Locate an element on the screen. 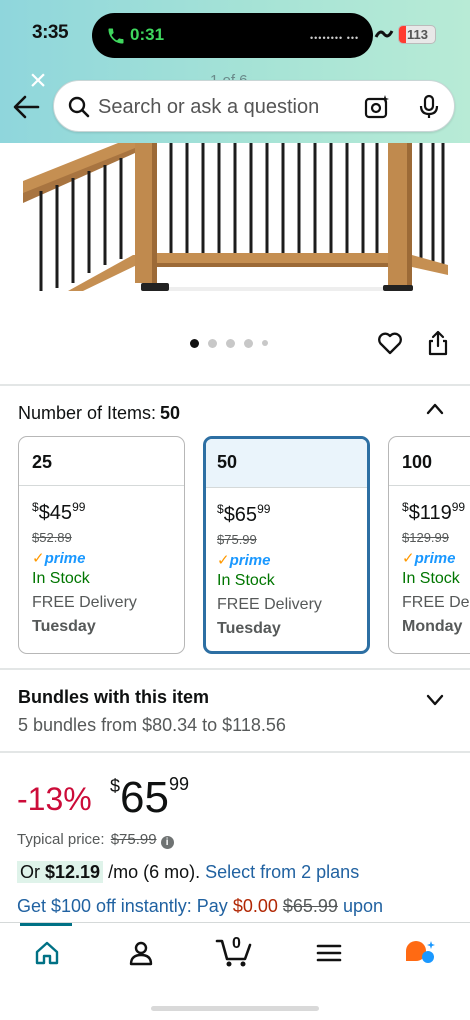 This screenshot has width=470, height=1020. back-arrow-icon is located at coordinates (26, 107).